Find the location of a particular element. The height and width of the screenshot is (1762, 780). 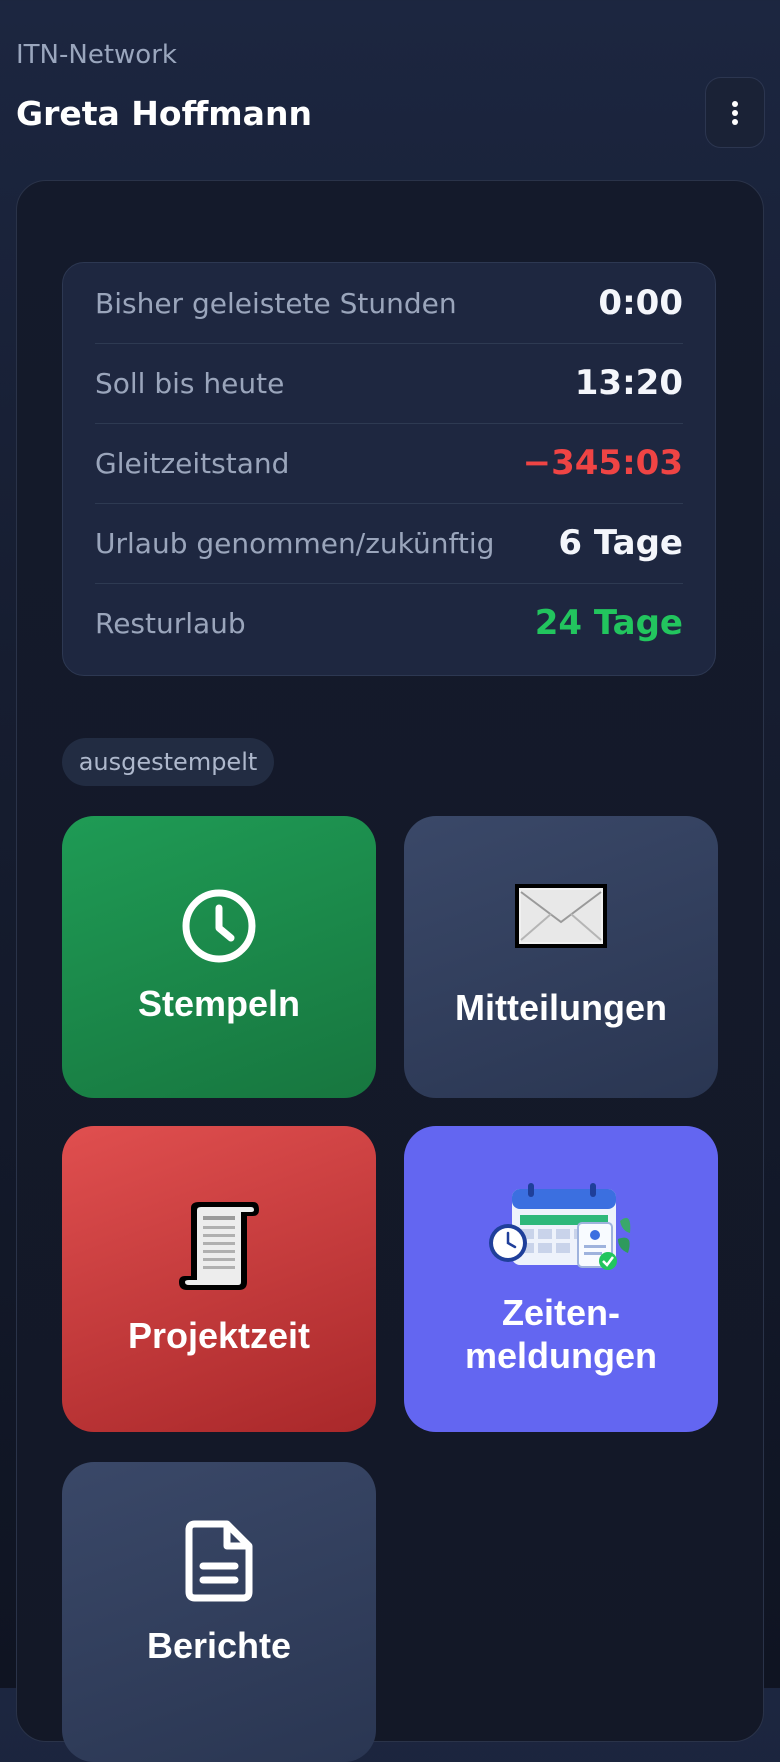

envelope-icon is located at coordinates (561, 916).